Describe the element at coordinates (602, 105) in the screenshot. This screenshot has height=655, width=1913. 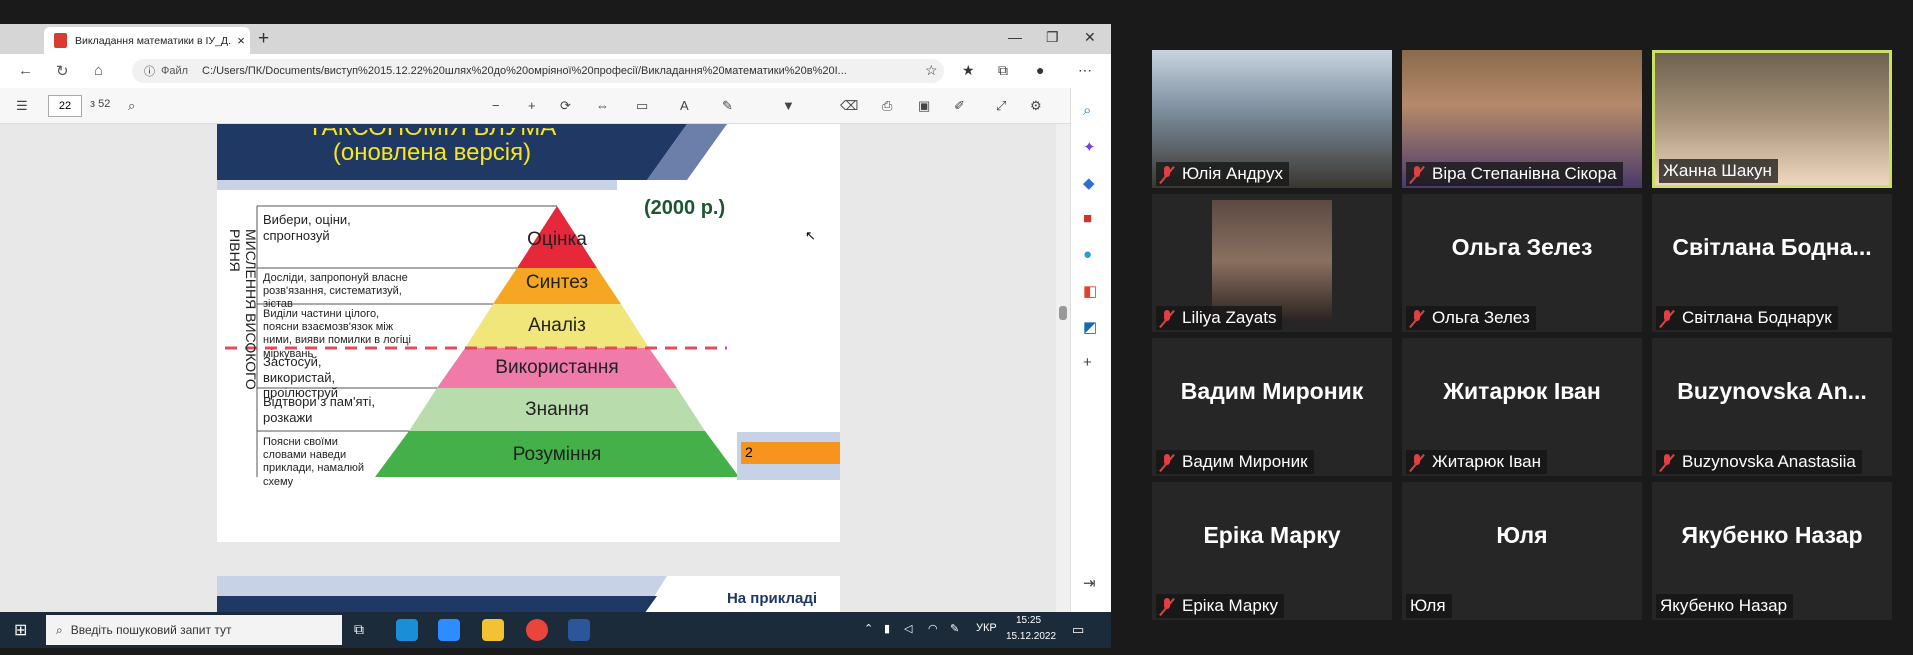
I see `fit-icon: ⇔` at that location.